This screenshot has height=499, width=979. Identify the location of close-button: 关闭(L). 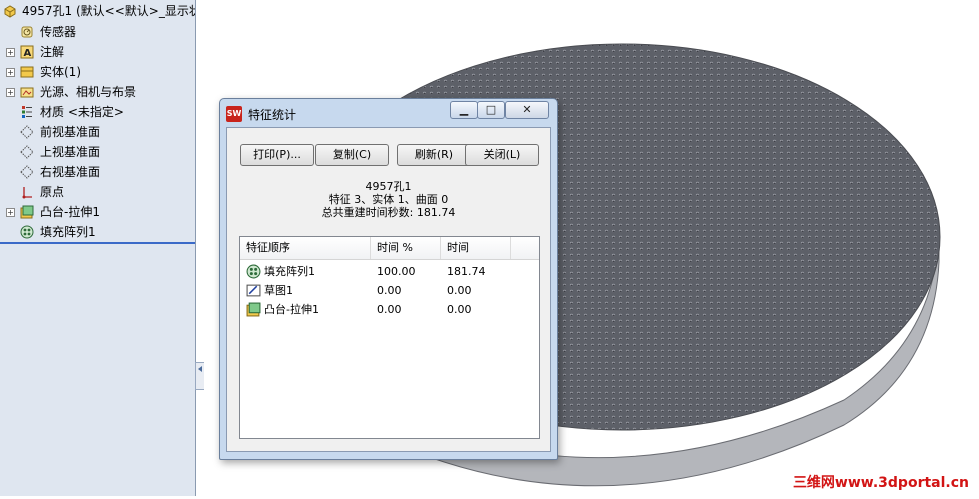
(502, 155).